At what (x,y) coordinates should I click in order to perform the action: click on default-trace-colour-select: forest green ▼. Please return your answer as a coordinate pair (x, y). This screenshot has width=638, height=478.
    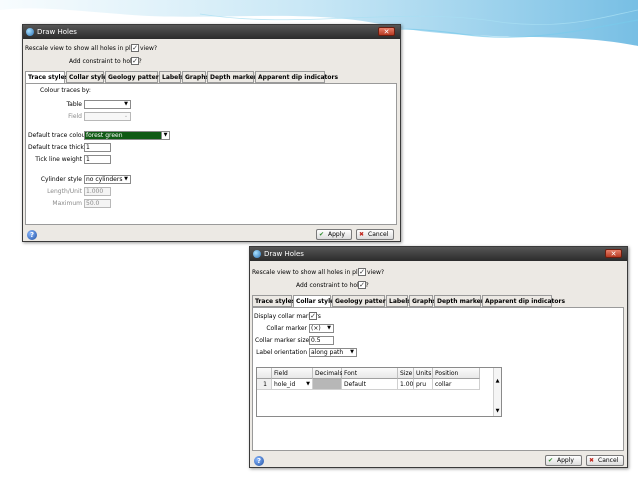
    Looking at the image, I should click on (127, 135).